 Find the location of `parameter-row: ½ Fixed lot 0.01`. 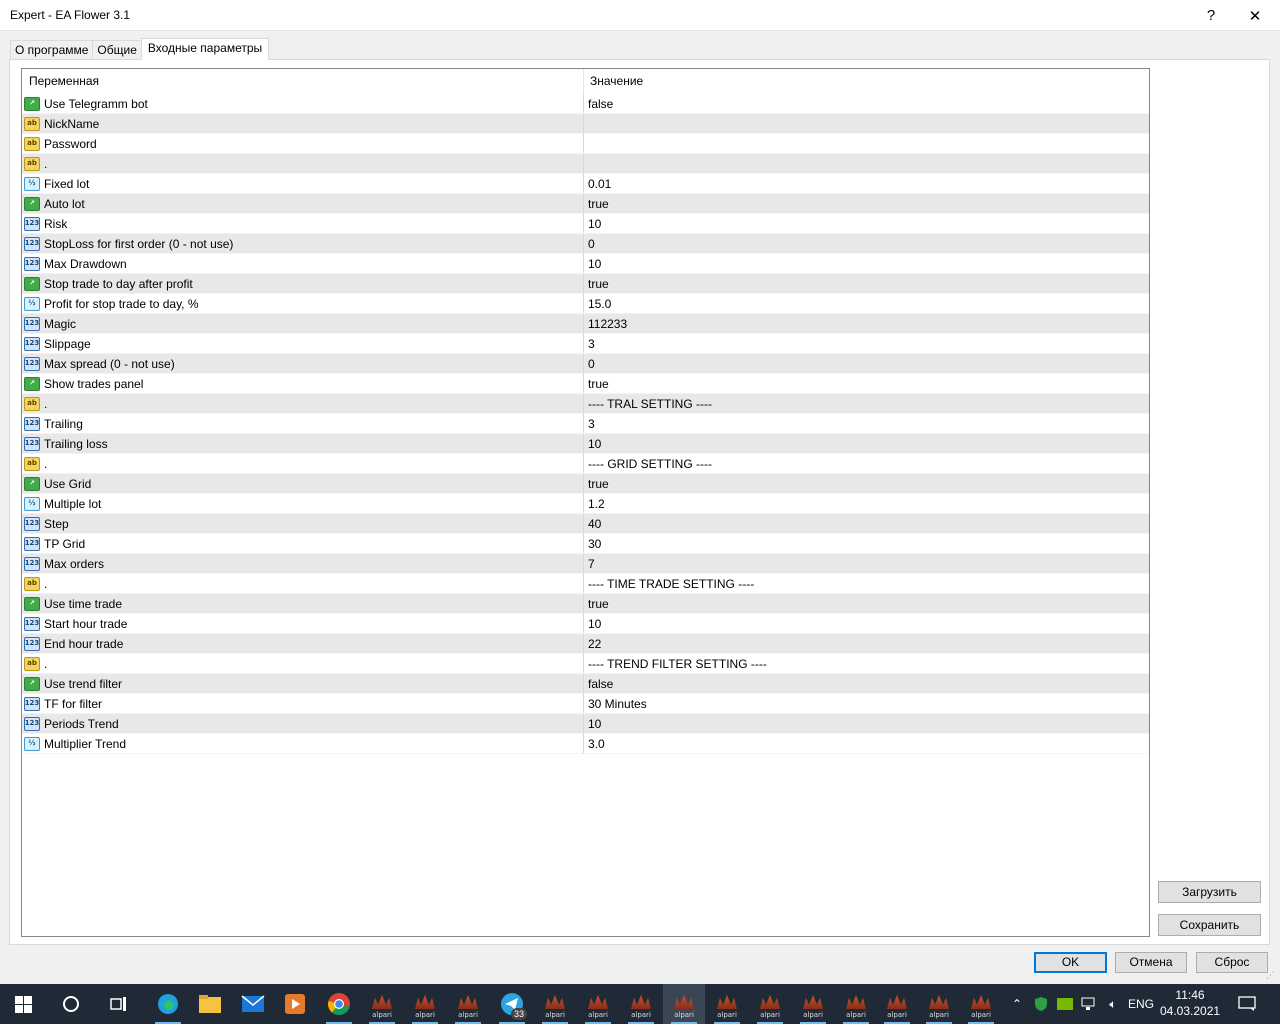

parameter-row: ½ Fixed lot 0.01 is located at coordinates (585, 184).